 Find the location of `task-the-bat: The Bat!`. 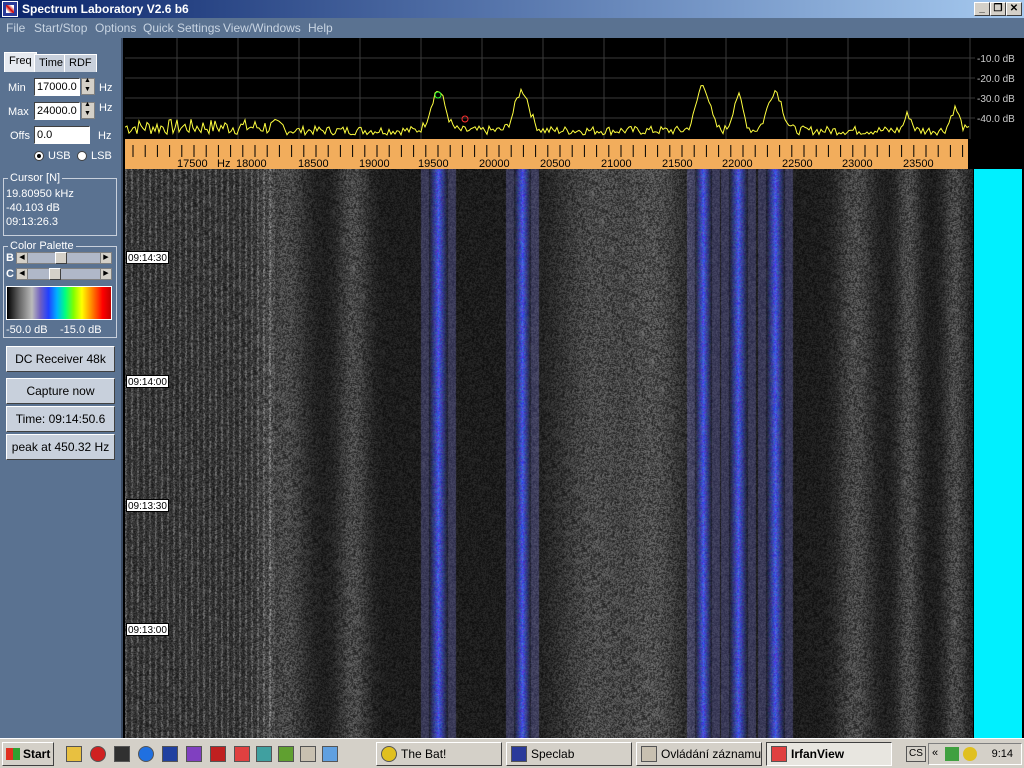

task-the-bat: The Bat! is located at coordinates (439, 754).